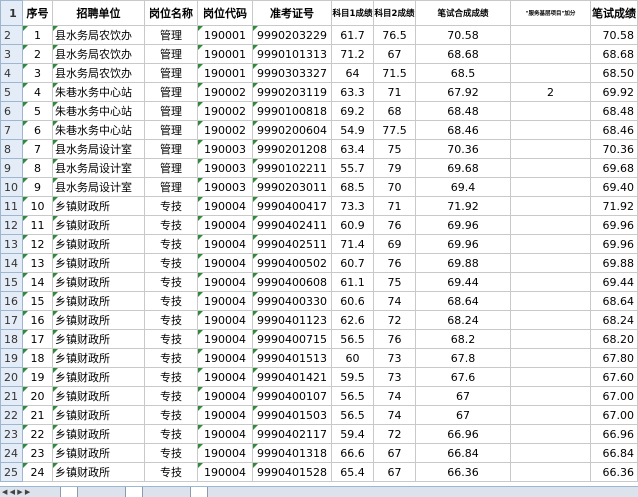 The image size is (638, 497). I want to click on cell-unit: 朱巷水务中心站, so click(98, 92).